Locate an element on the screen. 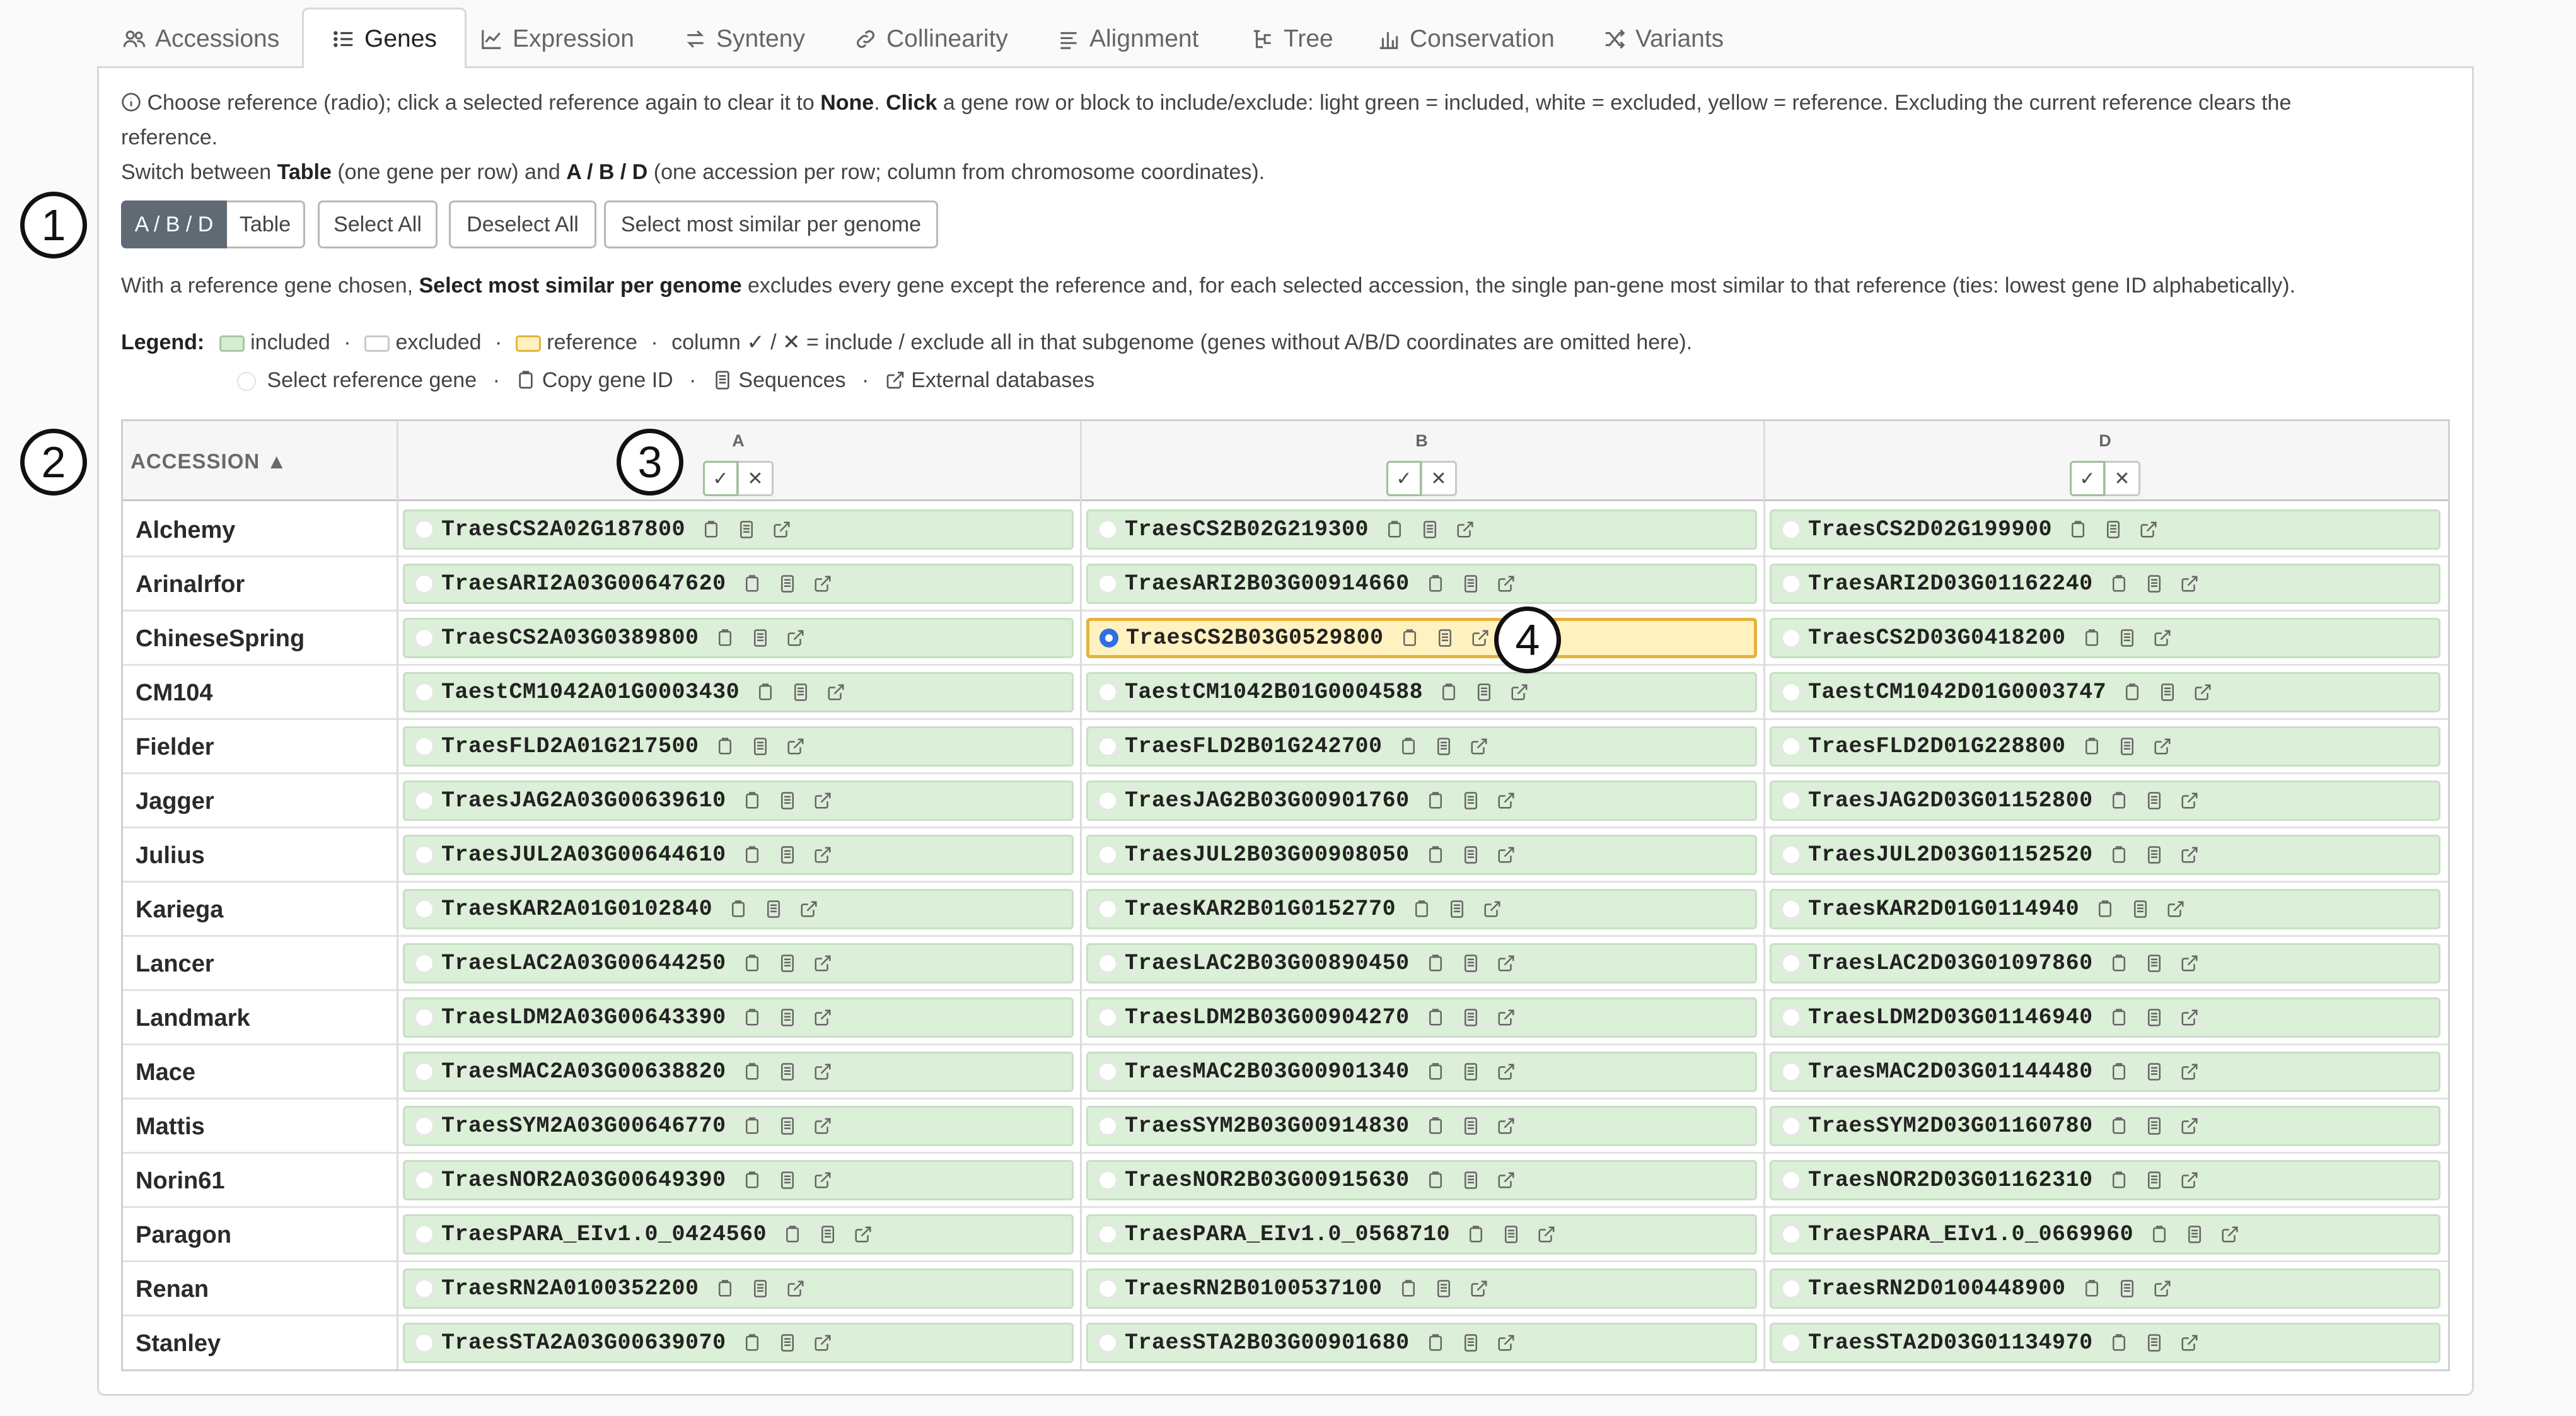  tab-conservation: Conservation is located at coordinates (1466, 39).